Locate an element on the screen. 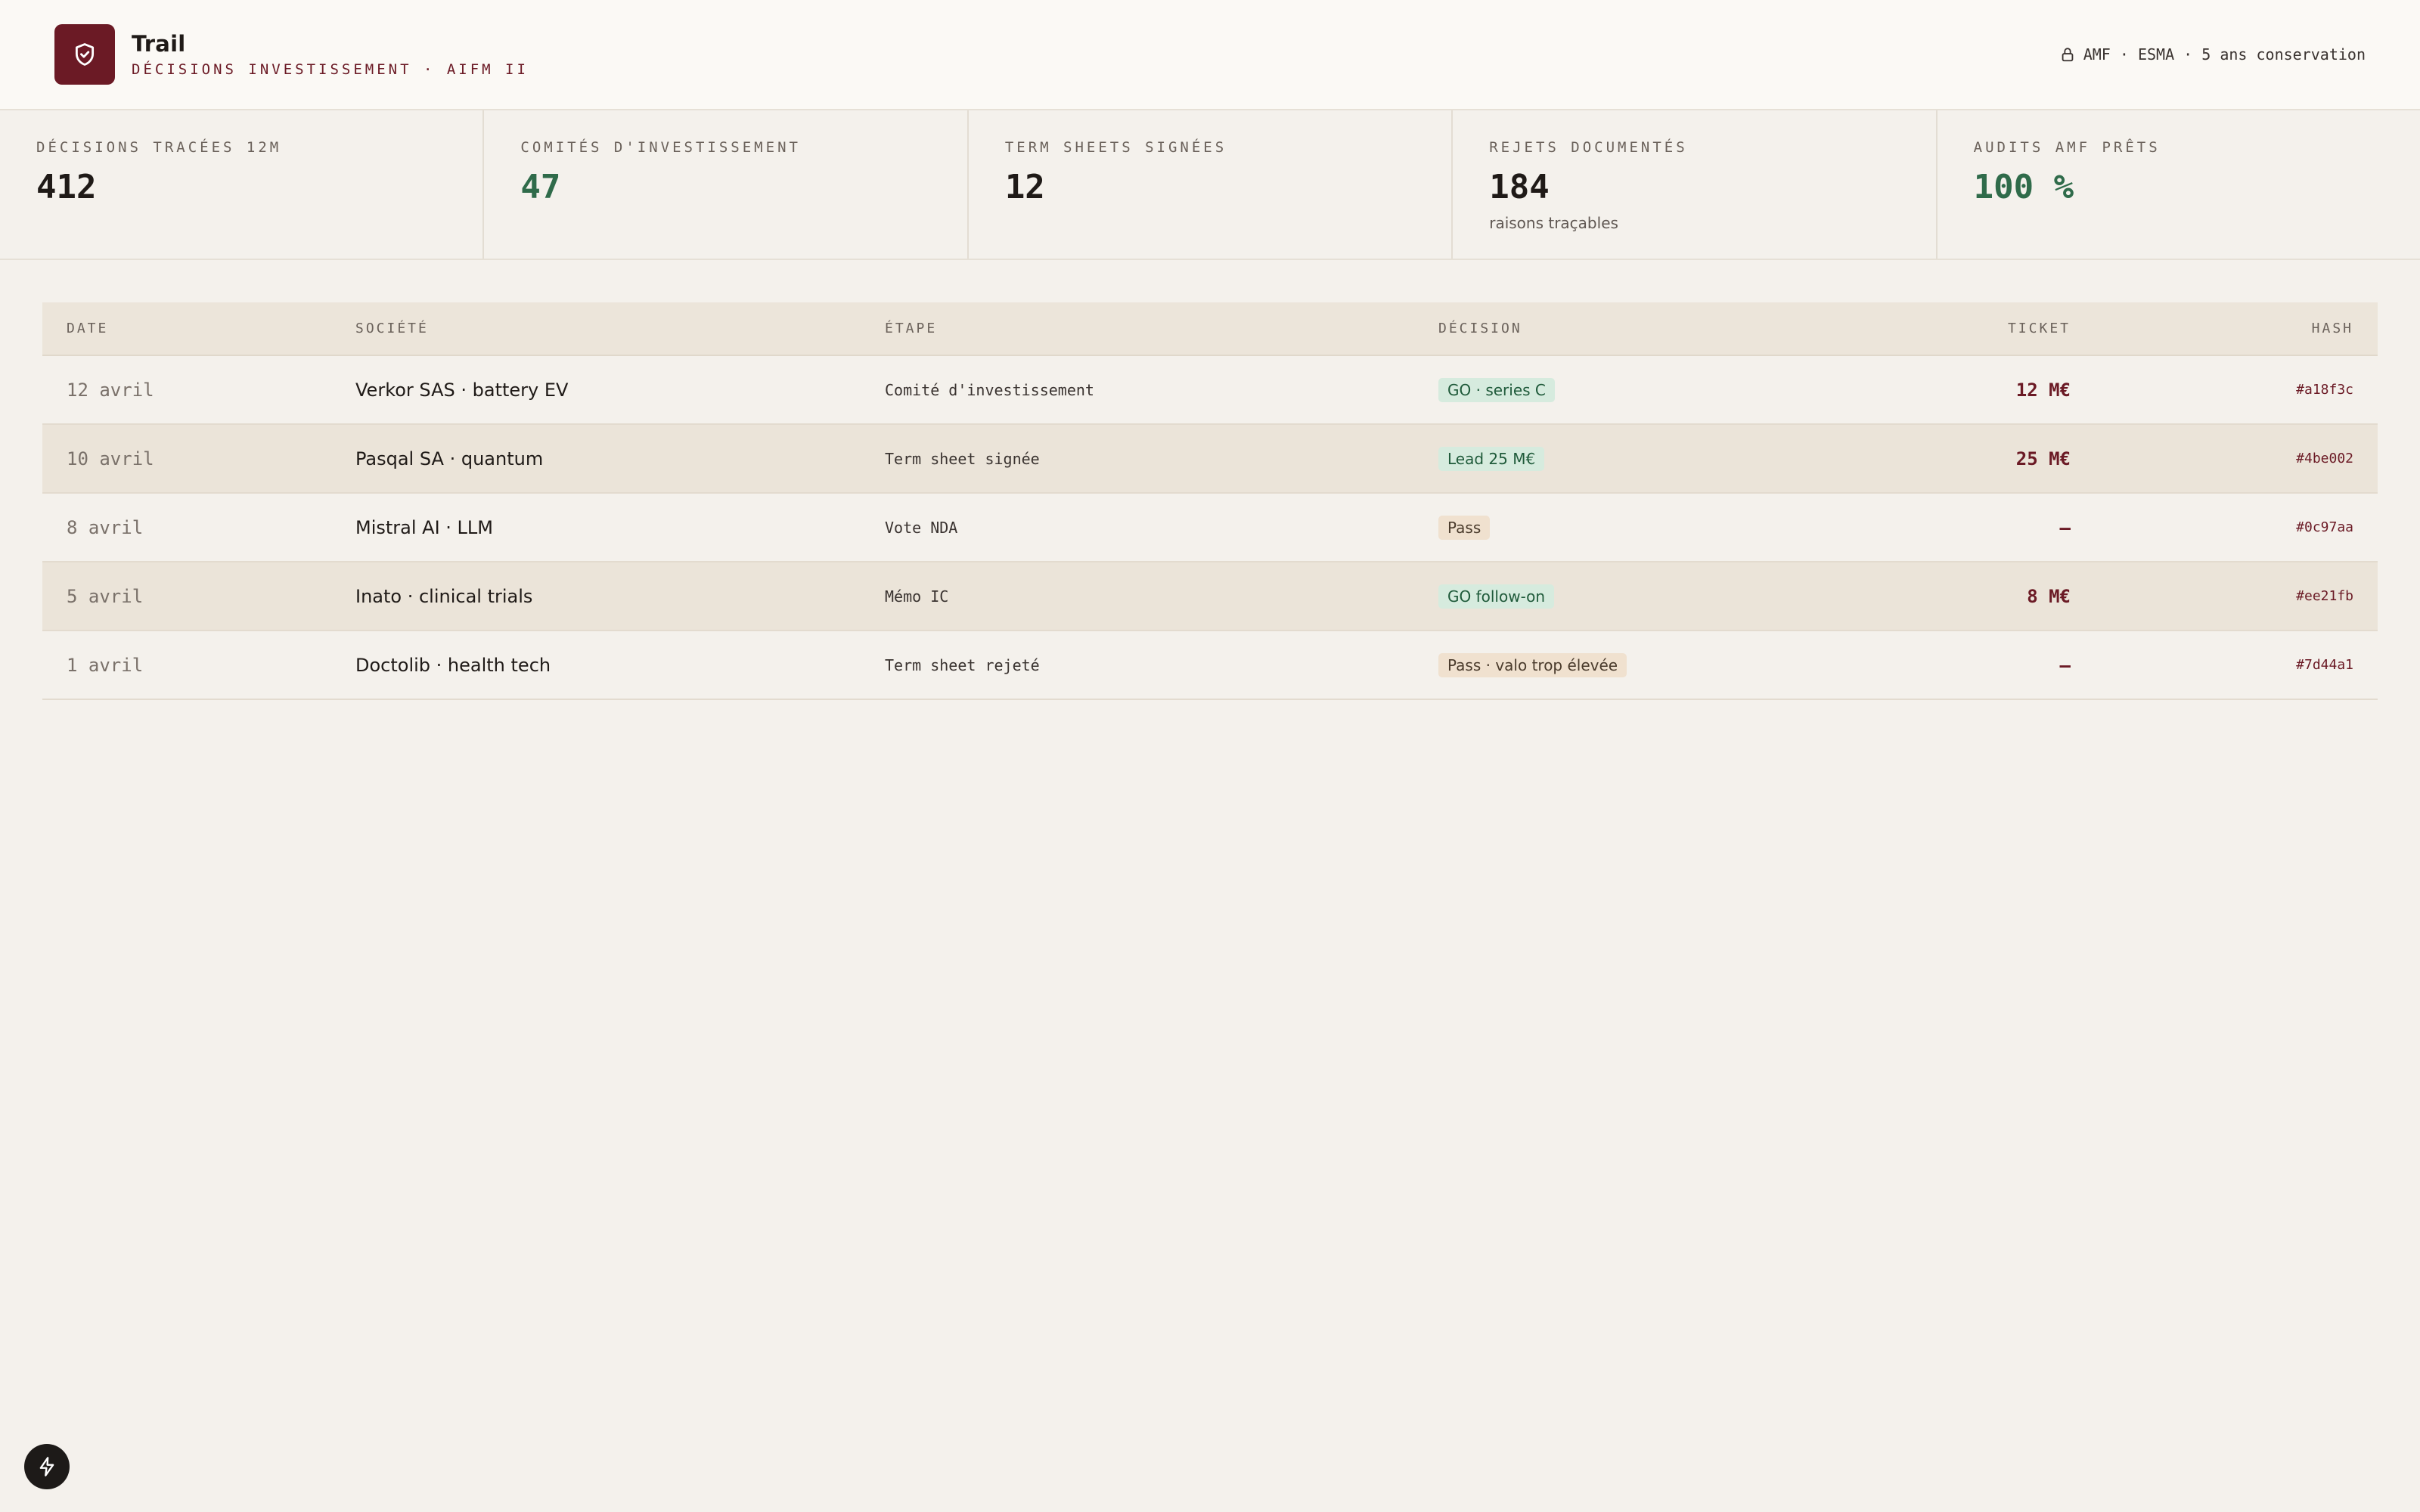 The height and width of the screenshot is (1512, 2420). cell-company: Pasqal SA · quantum is located at coordinates (449, 459).